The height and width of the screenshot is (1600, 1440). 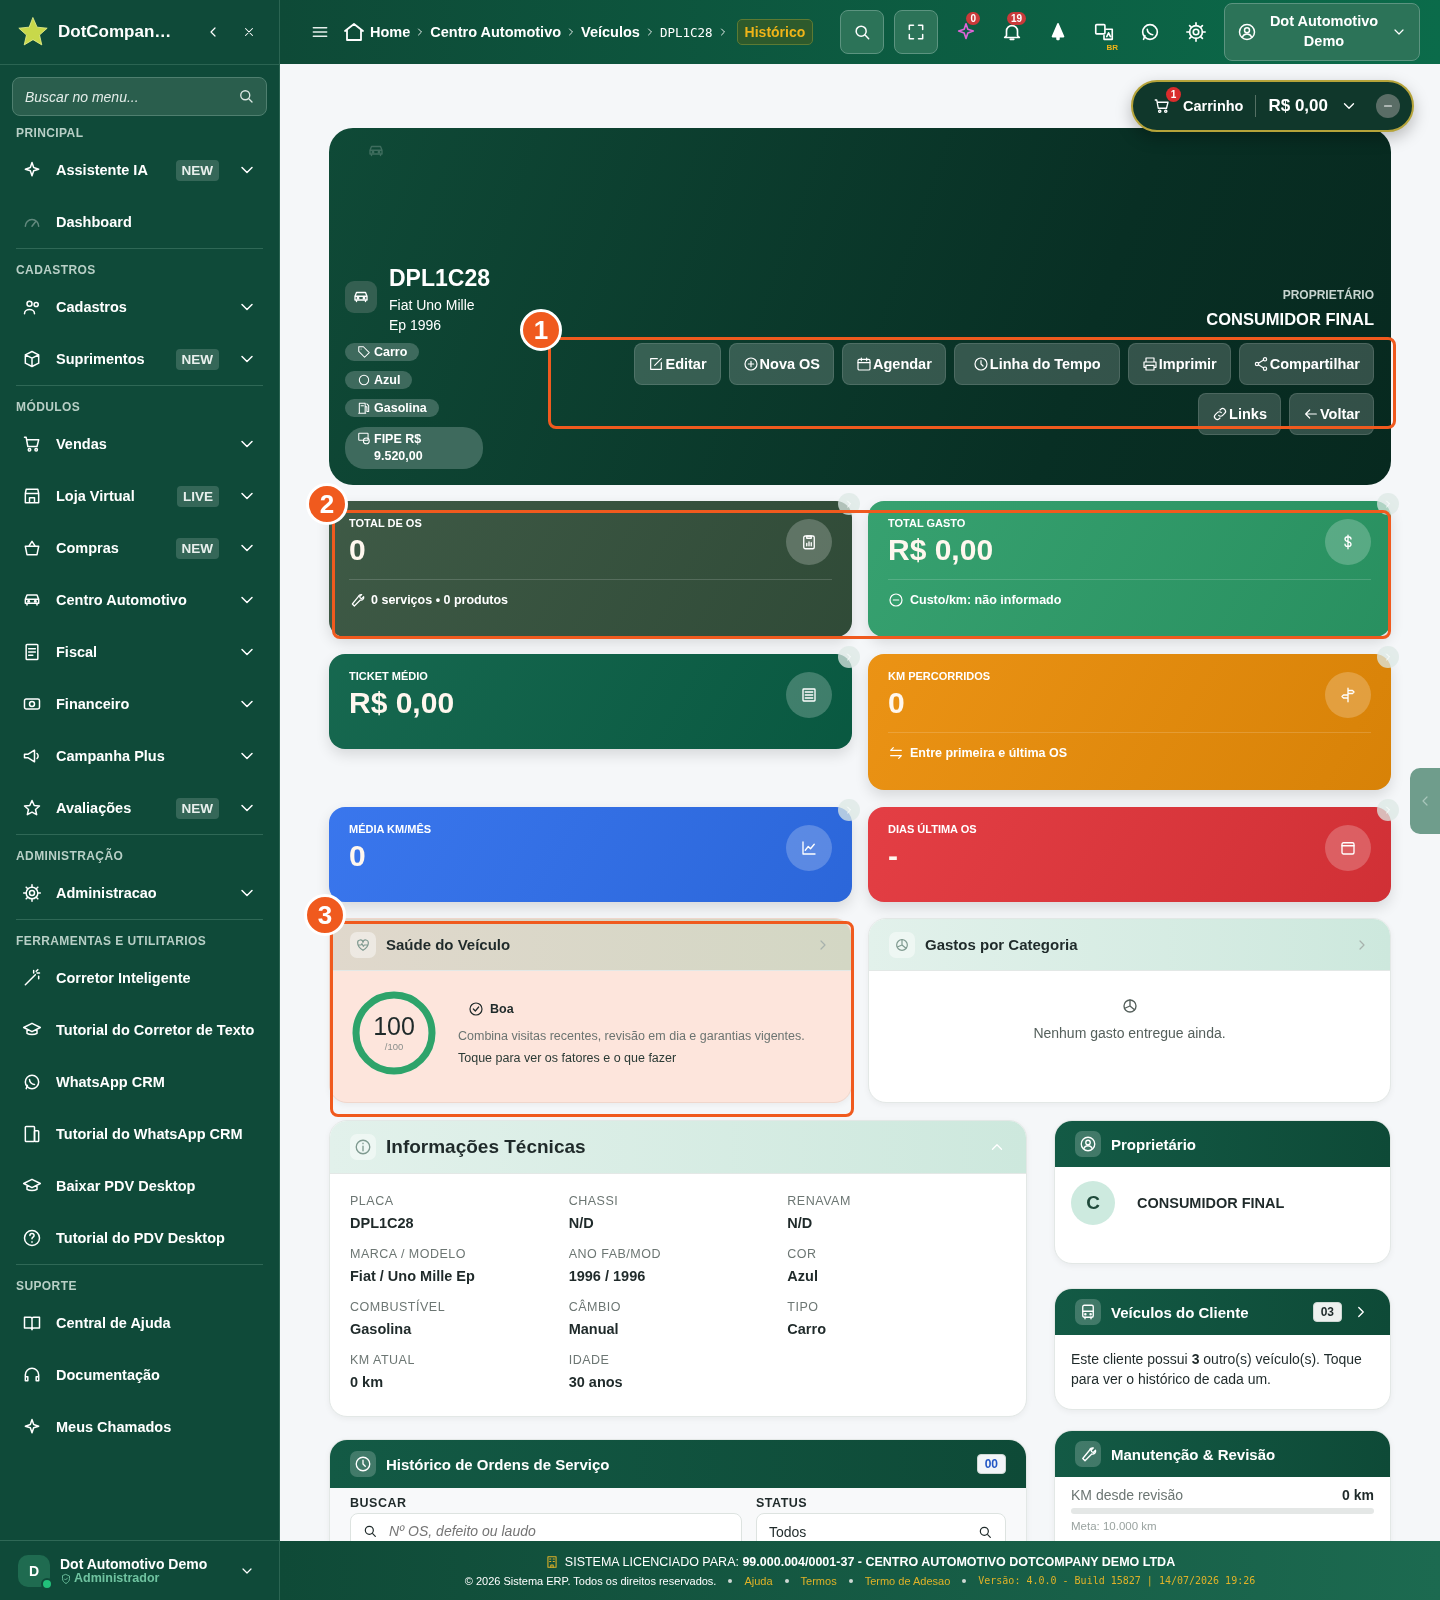 What do you see at coordinates (139, 978) in the screenshot?
I see `menu-item: Corretor Inteligente` at bounding box center [139, 978].